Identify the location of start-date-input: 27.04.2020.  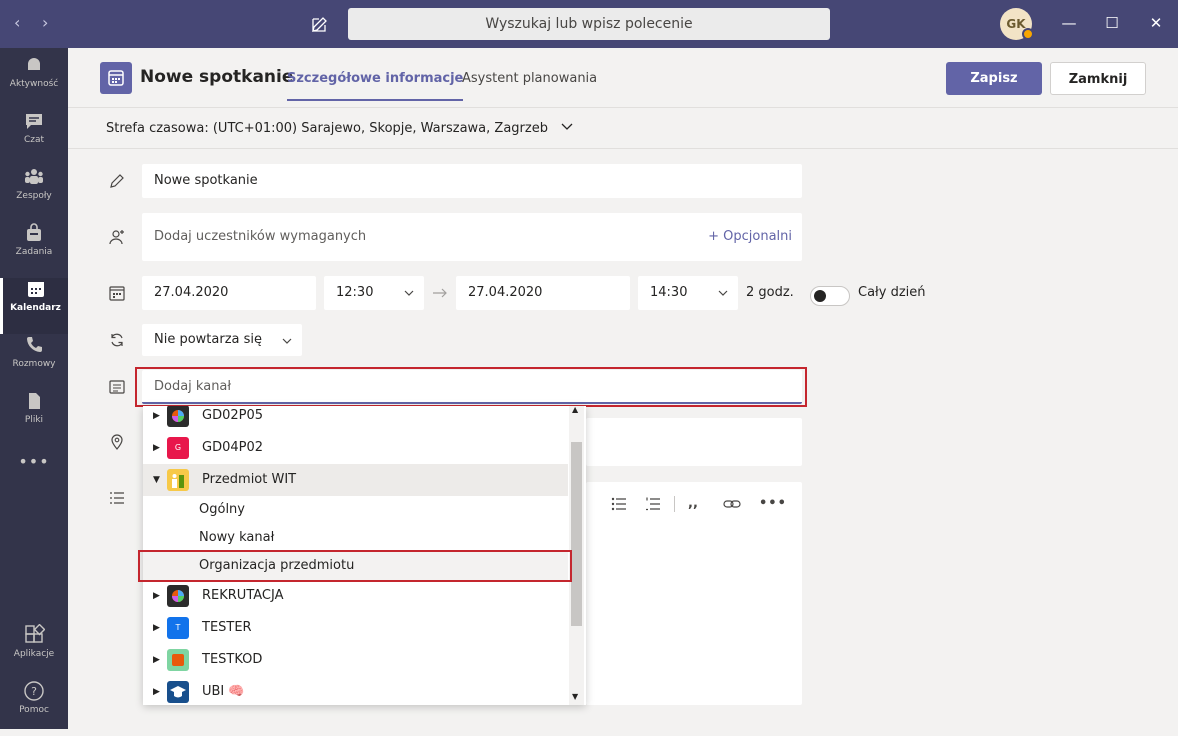
(229, 293).